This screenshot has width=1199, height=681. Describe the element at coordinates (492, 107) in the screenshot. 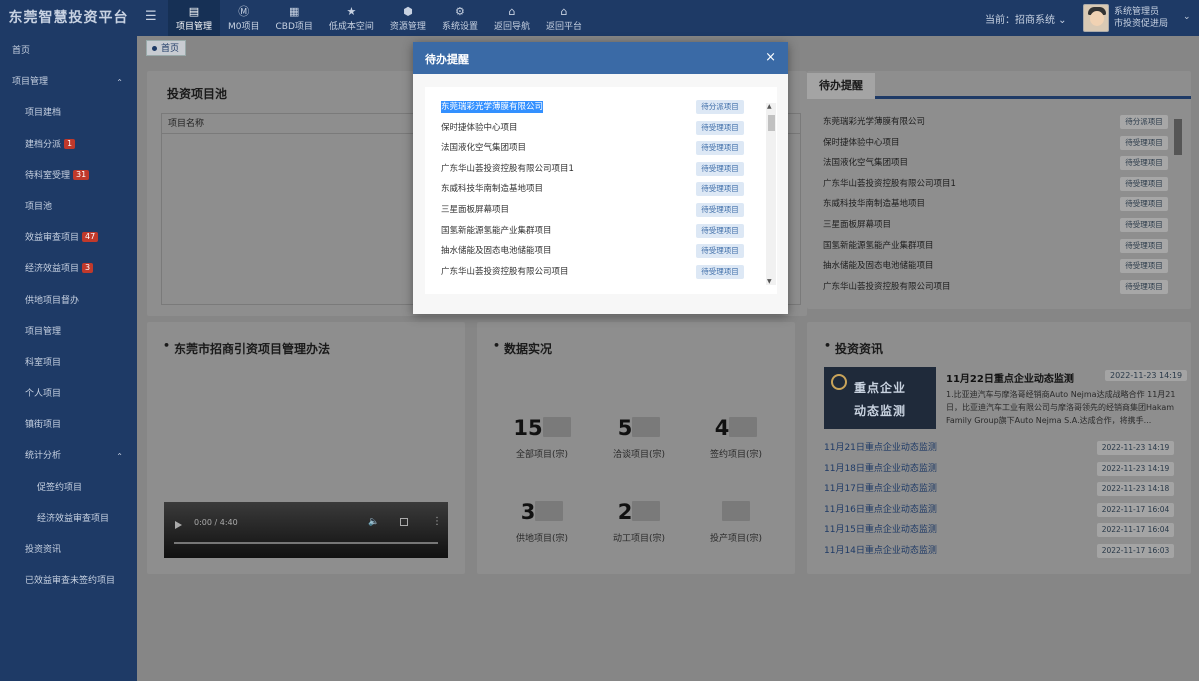

I see `modal-item-name: 东莞瑞彩光学薄膜有限公司` at that location.